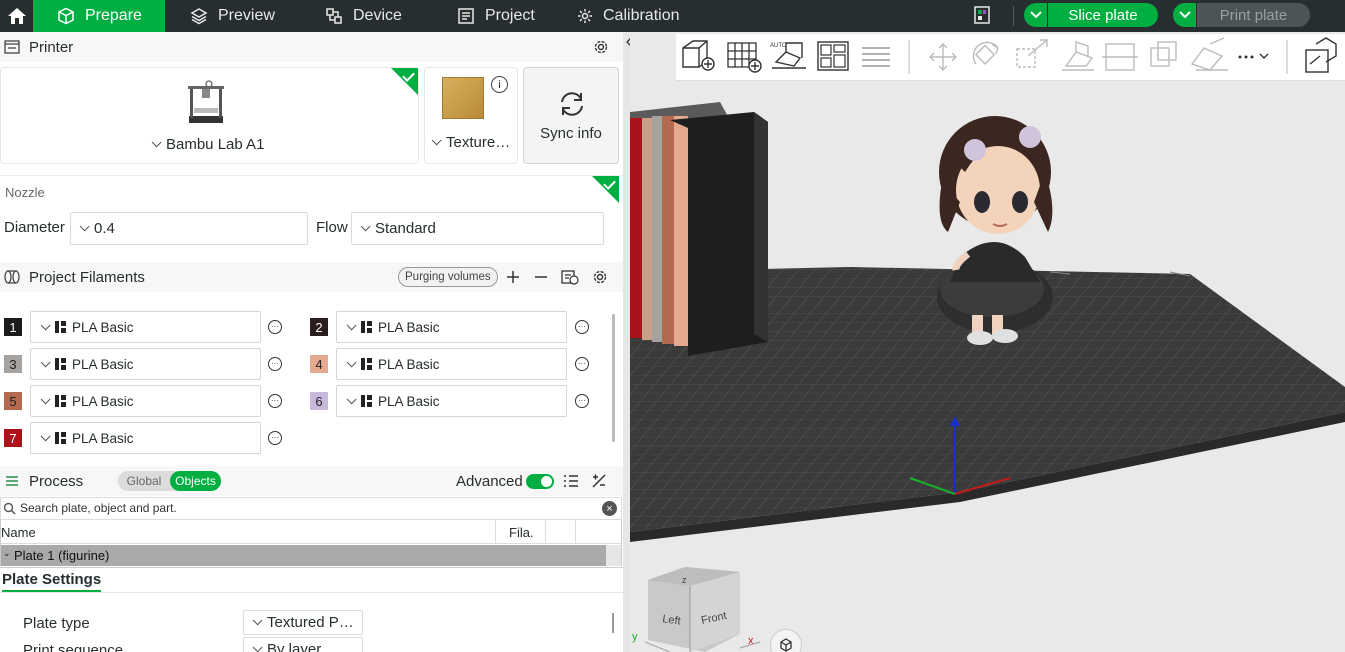  Describe the element at coordinates (613, 623) in the screenshot. I see `settings-scrollbar` at that location.